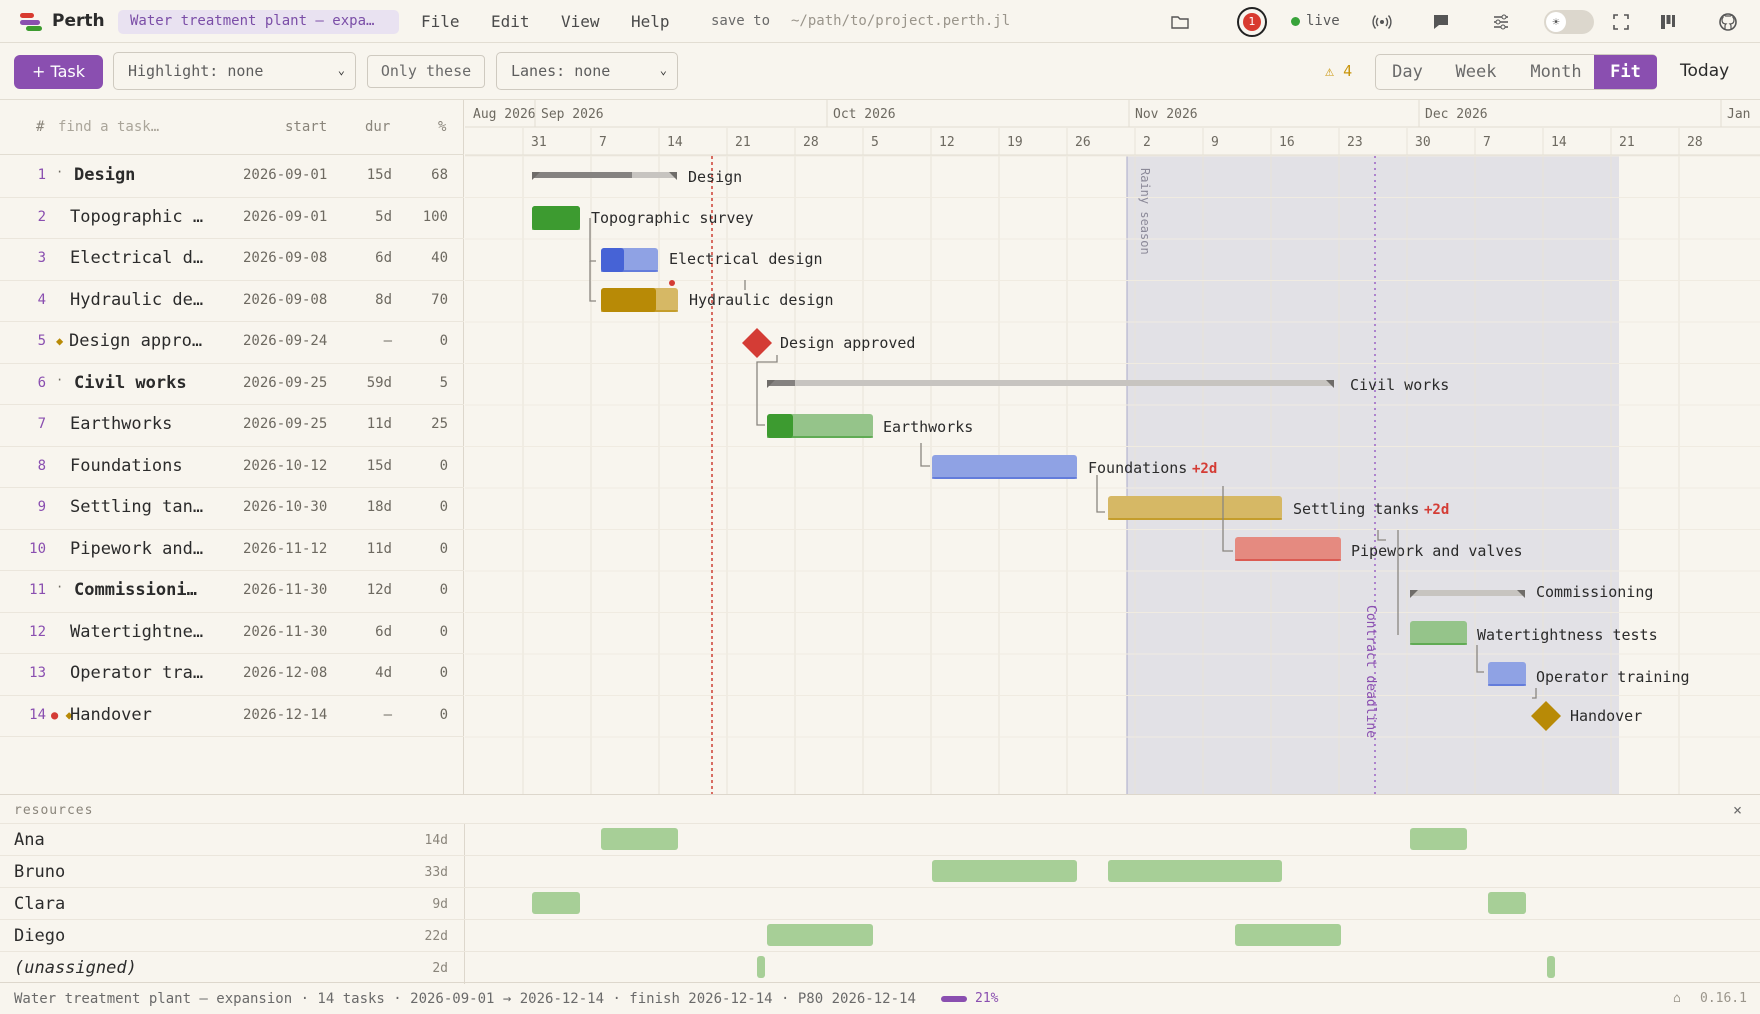  I want to click on table-row: 11 · Commissioni… 2026-11-30 12d 0, so click(232, 592).